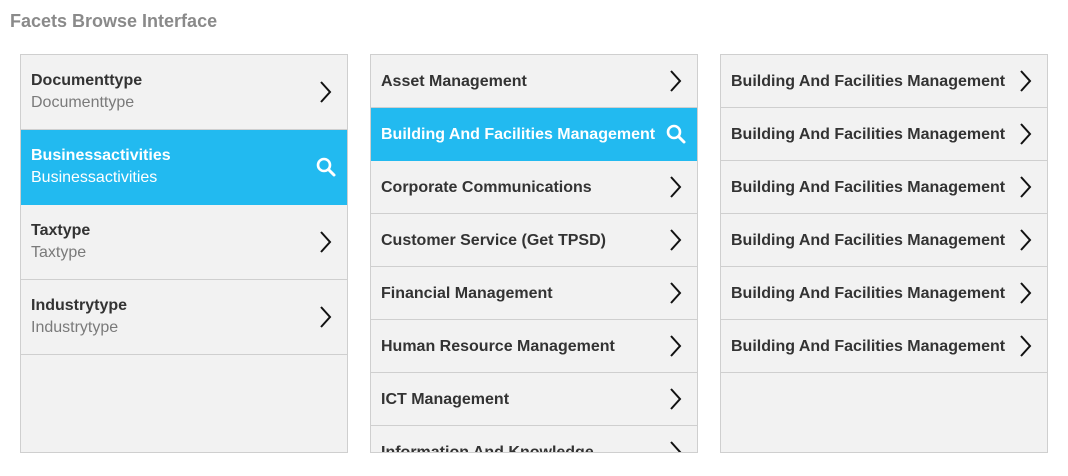  I want to click on facet-item-building-facilities-2: Building And Facilities Management, so click(884, 134).